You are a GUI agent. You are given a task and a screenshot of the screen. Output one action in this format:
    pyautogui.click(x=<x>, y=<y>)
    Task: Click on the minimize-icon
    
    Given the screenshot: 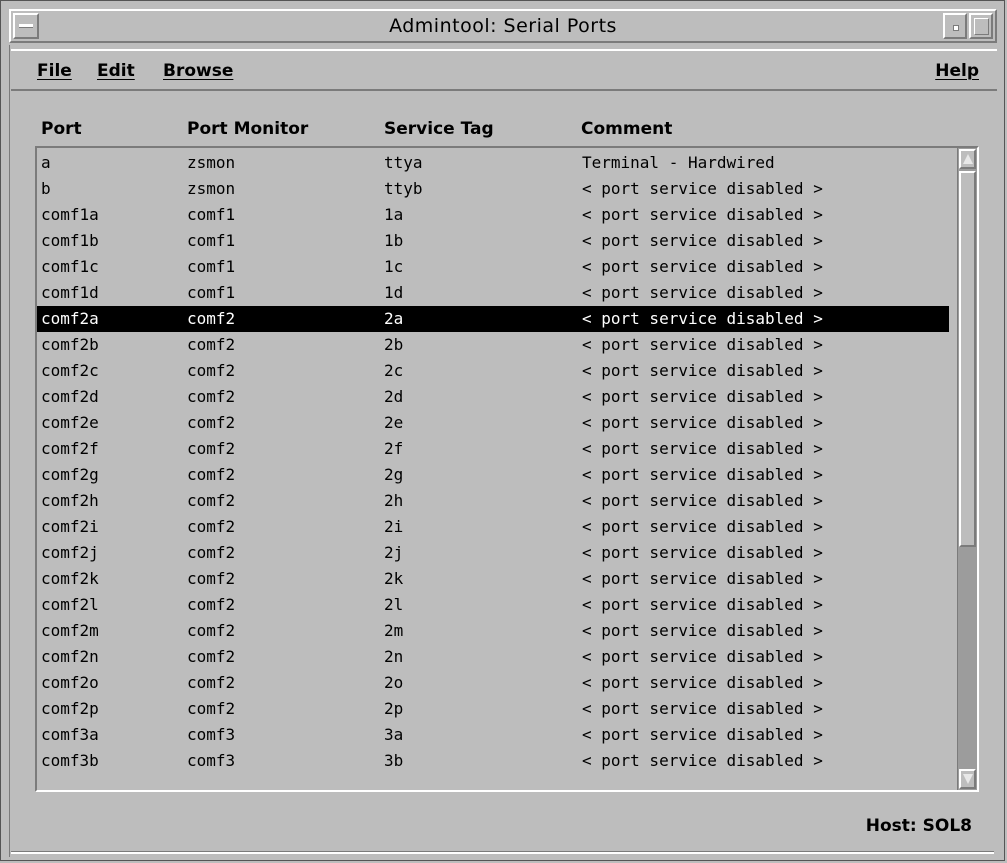 What is the action you would take?
    pyautogui.click(x=956, y=28)
    